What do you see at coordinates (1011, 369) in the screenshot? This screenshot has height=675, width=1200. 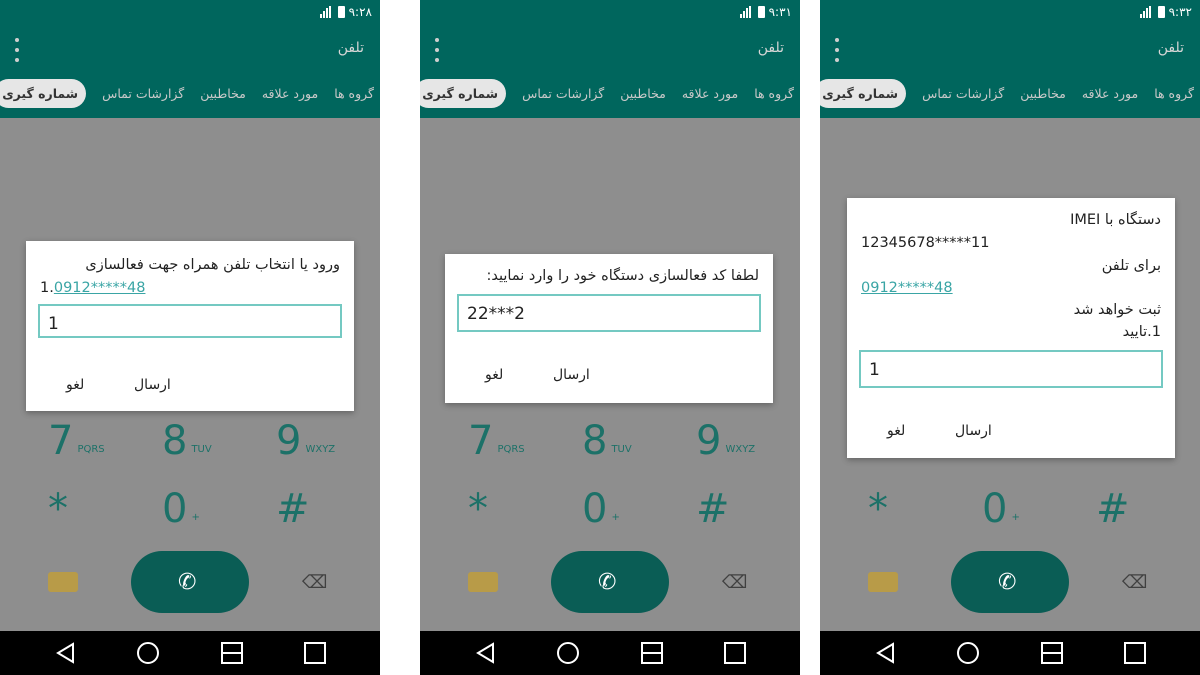 I see `confirm-input: 1` at bounding box center [1011, 369].